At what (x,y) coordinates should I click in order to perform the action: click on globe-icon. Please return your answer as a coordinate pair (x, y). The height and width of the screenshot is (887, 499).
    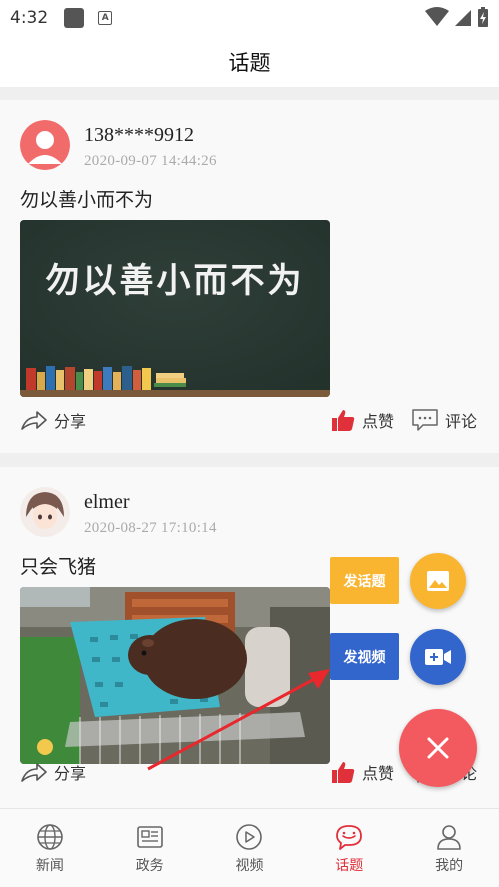
    Looking at the image, I should click on (50, 837).